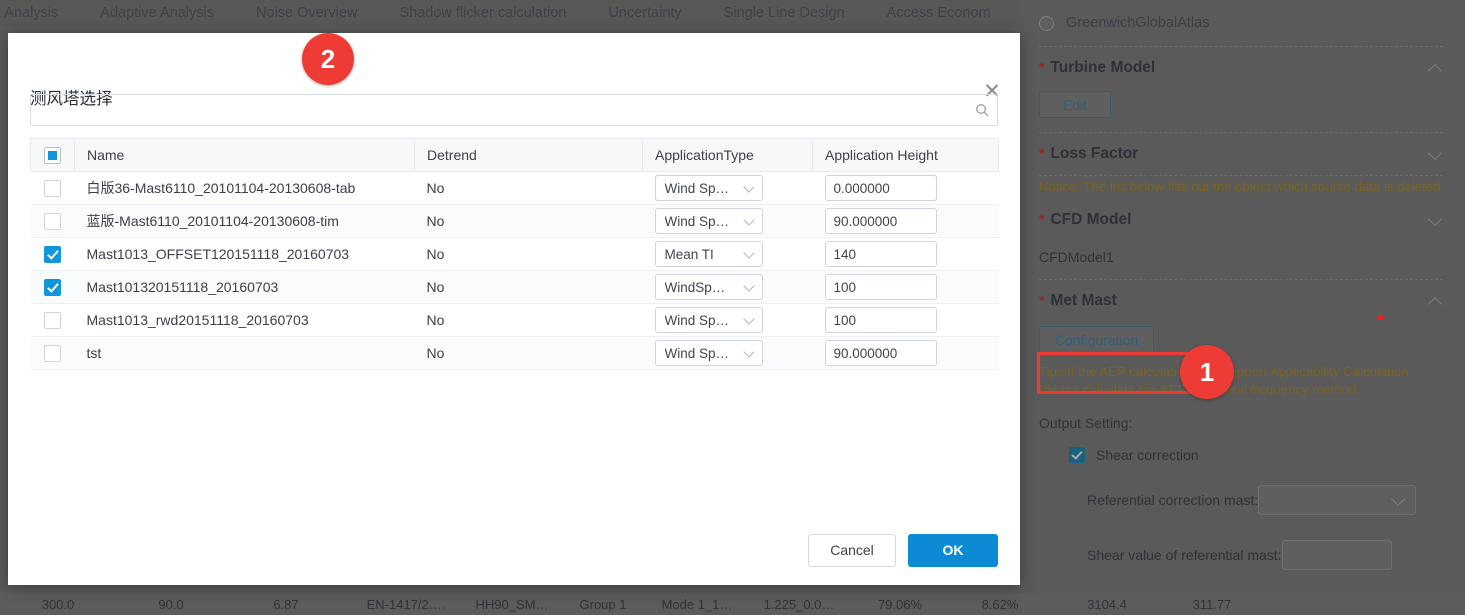 The image size is (1465, 615). Describe the element at coordinates (982, 110) in the screenshot. I see `search-icon` at that location.